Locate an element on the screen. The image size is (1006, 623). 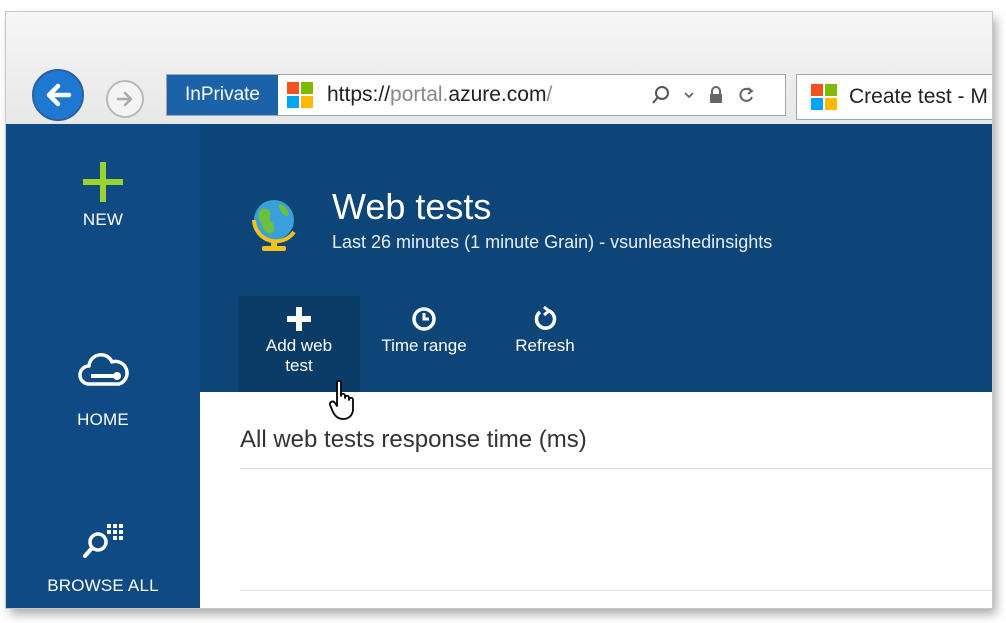
sidebar-item-new: NEW is located at coordinates (103, 195).